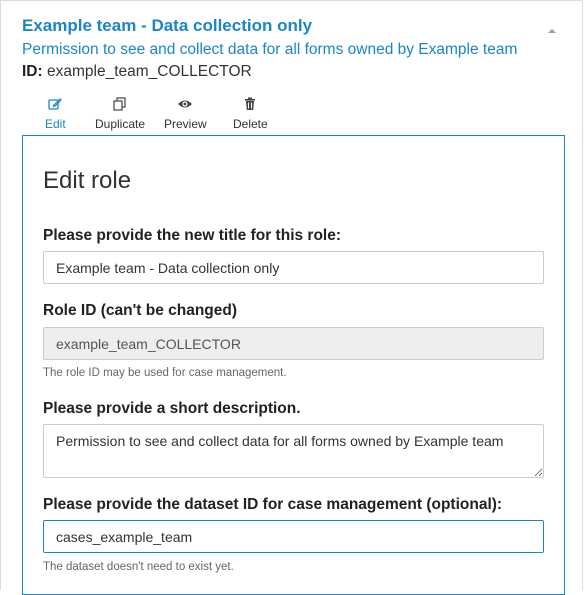 The image size is (585, 595). I want to click on edit-button-label: Edit, so click(55, 124).